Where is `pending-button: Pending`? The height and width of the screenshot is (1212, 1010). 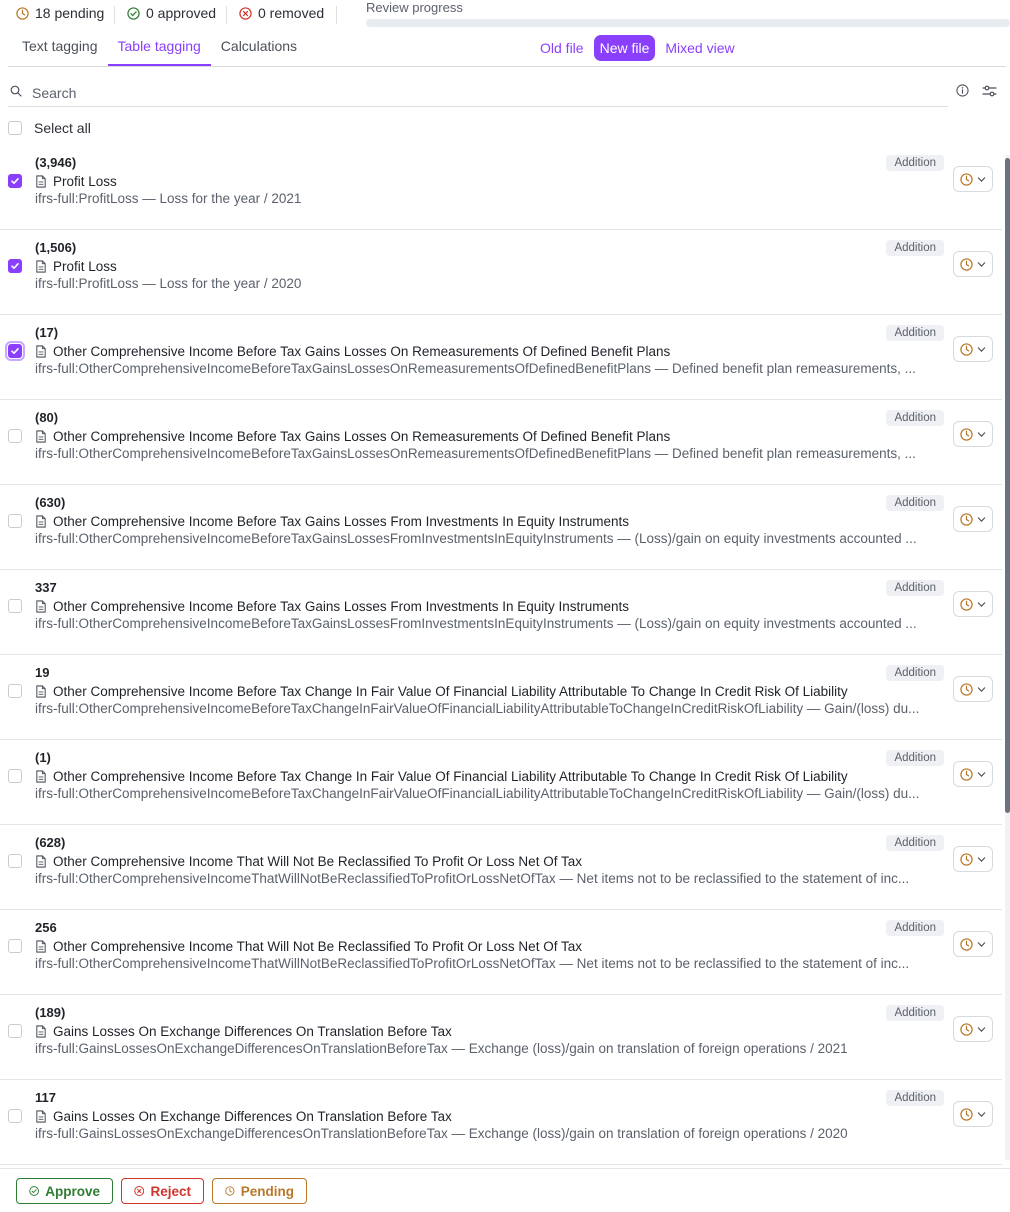
pending-button: Pending is located at coordinates (259, 1191).